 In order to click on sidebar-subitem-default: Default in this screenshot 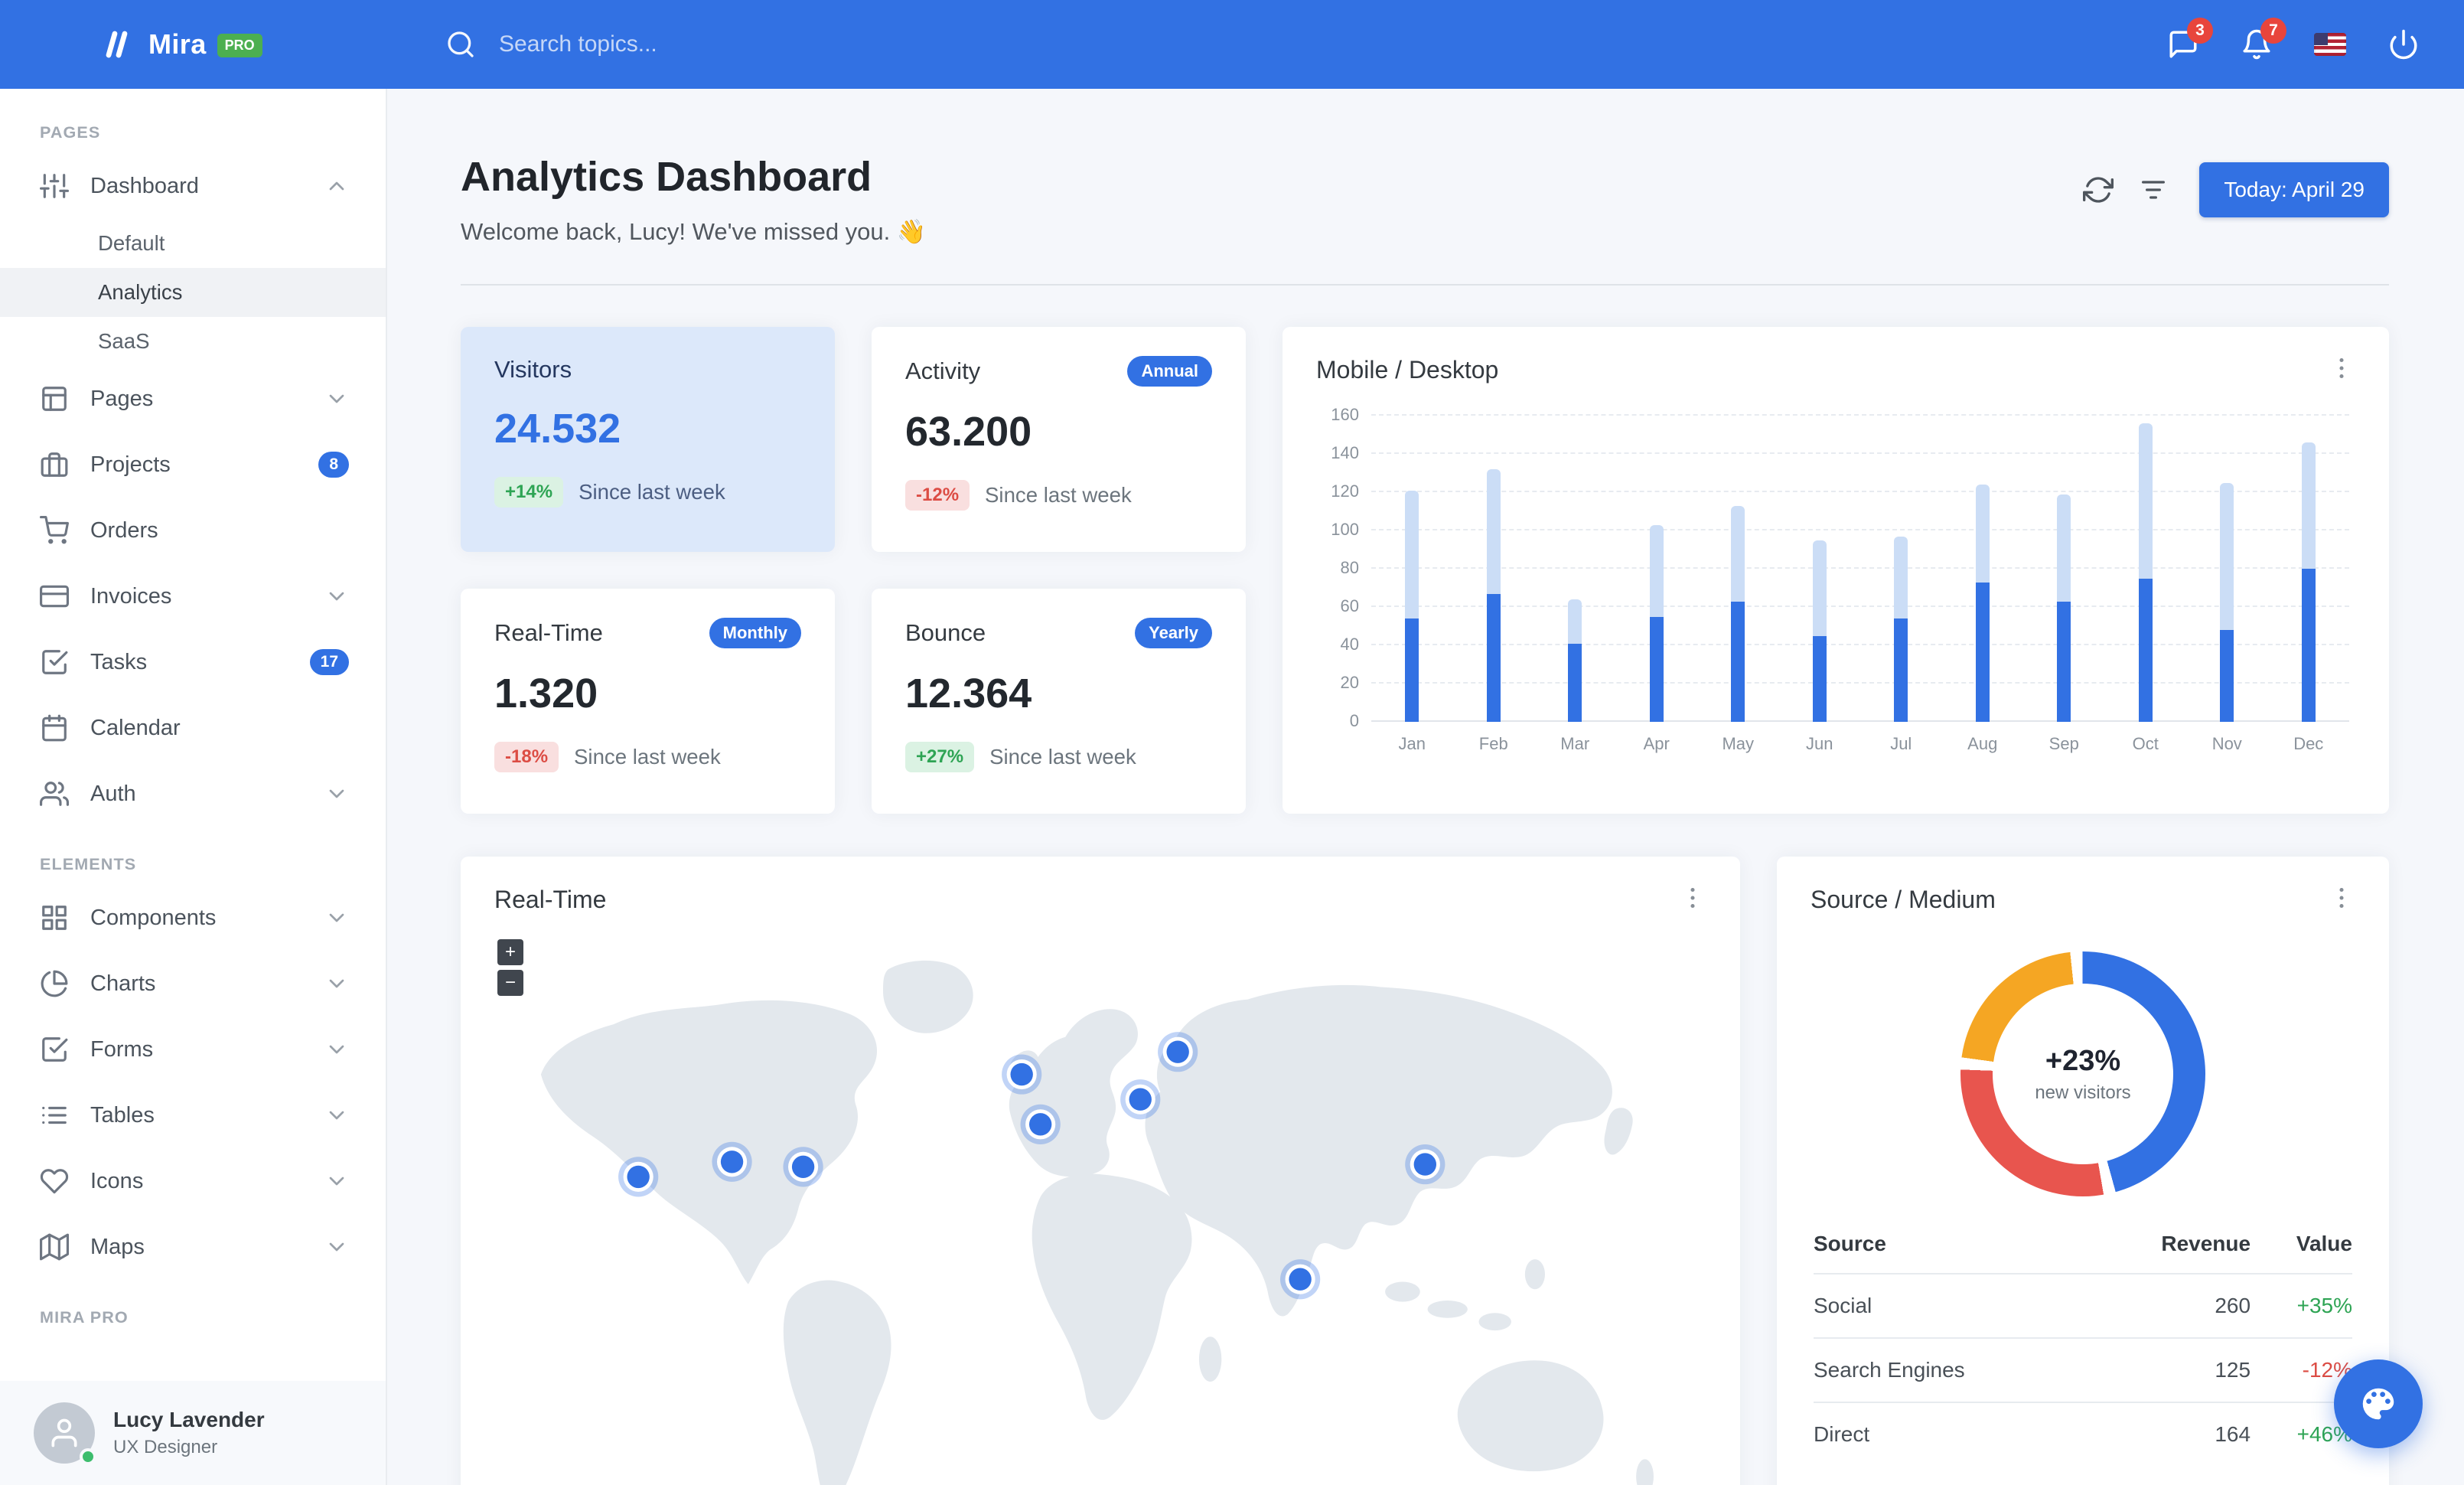, I will do `click(193, 243)`.